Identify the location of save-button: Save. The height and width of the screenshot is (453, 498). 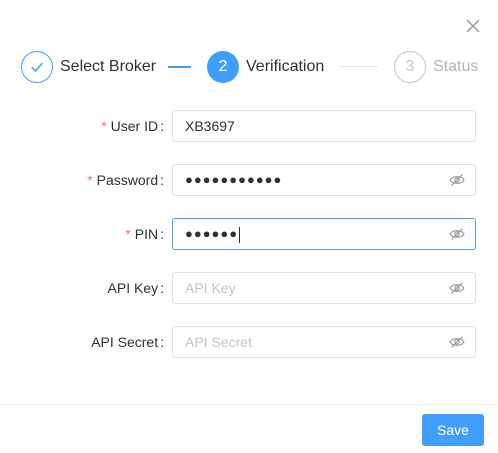
(453, 430).